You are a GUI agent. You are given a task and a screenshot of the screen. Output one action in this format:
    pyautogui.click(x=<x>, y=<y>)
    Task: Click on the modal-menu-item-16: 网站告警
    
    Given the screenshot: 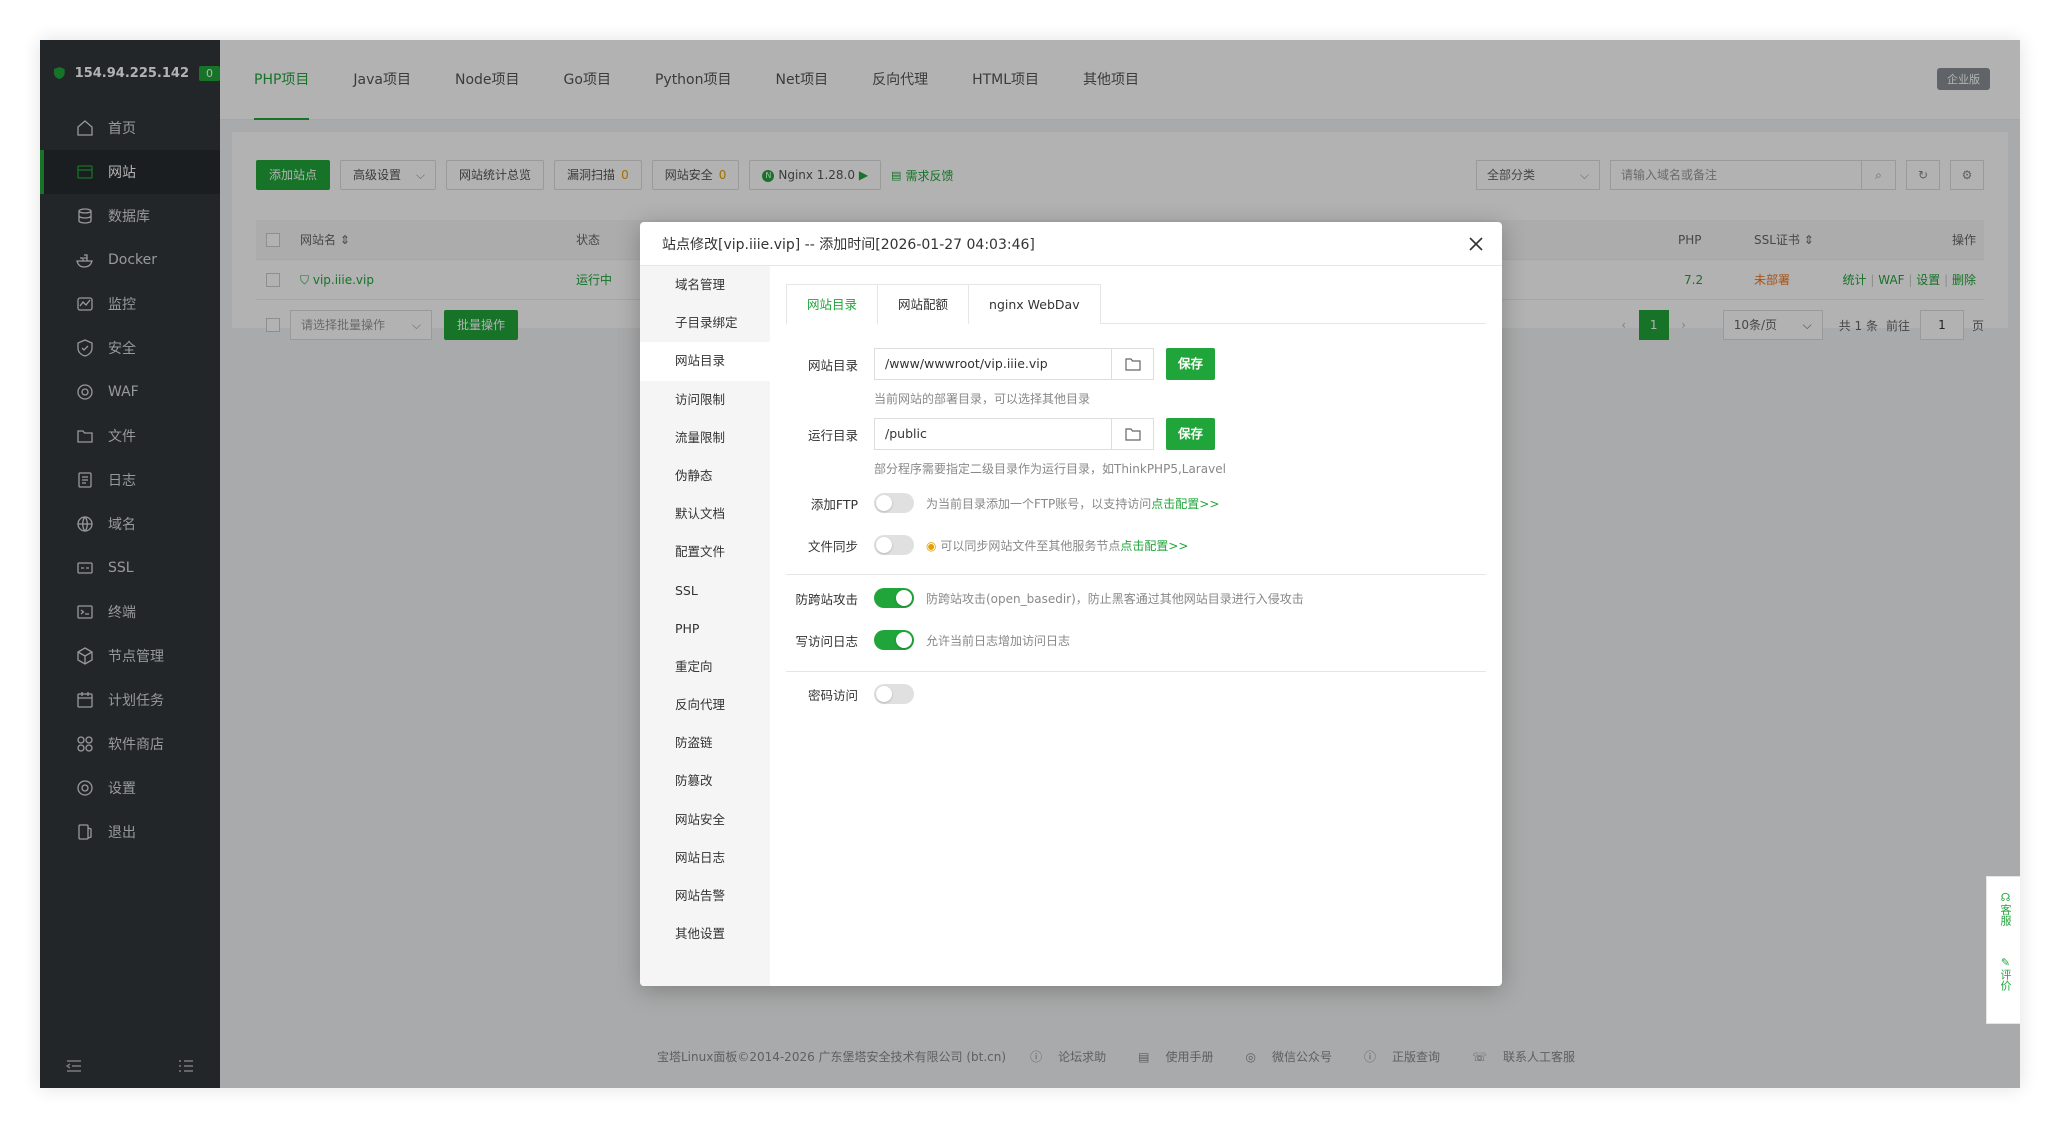 What is the action you would take?
    pyautogui.click(x=705, y=896)
    